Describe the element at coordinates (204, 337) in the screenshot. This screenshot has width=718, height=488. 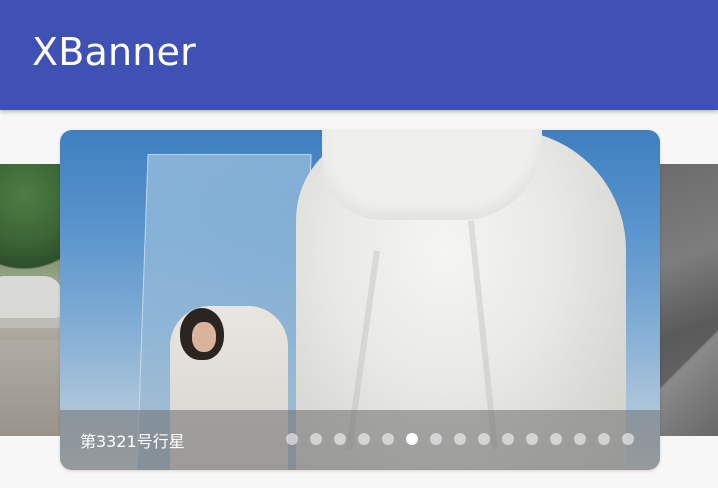
I see `reflection-face` at that location.